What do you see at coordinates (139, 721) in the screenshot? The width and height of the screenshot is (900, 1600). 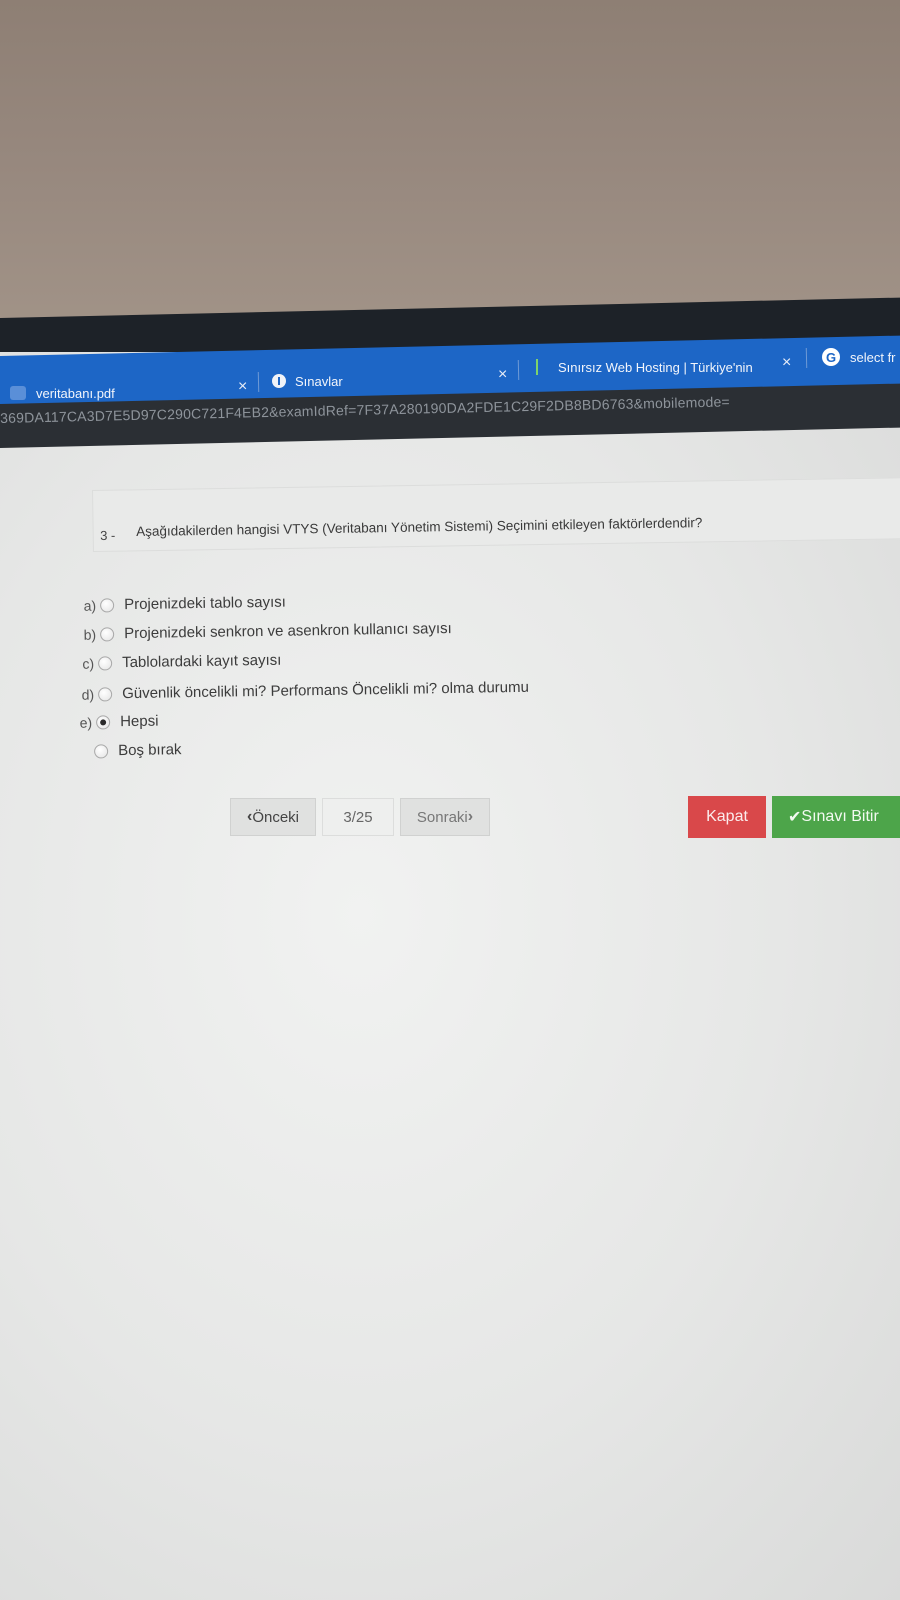 I see `option-label: Hepsi` at bounding box center [139, 721].